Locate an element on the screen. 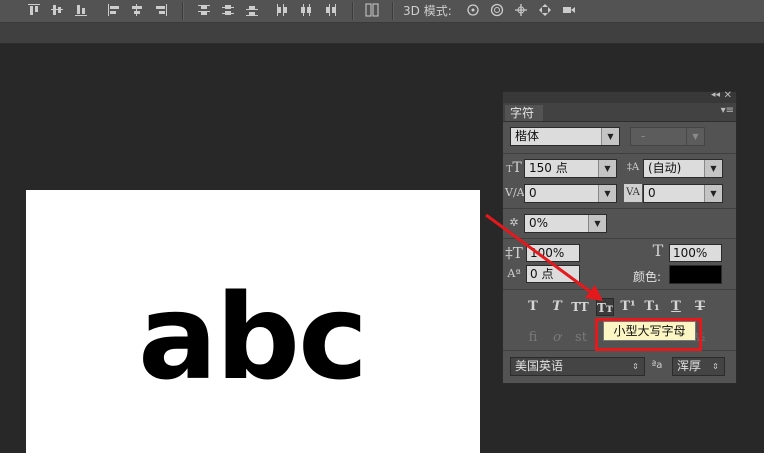 This screenshot has width=764, height=453. superscript-button: T¹ is located at coordinates (628, 307).